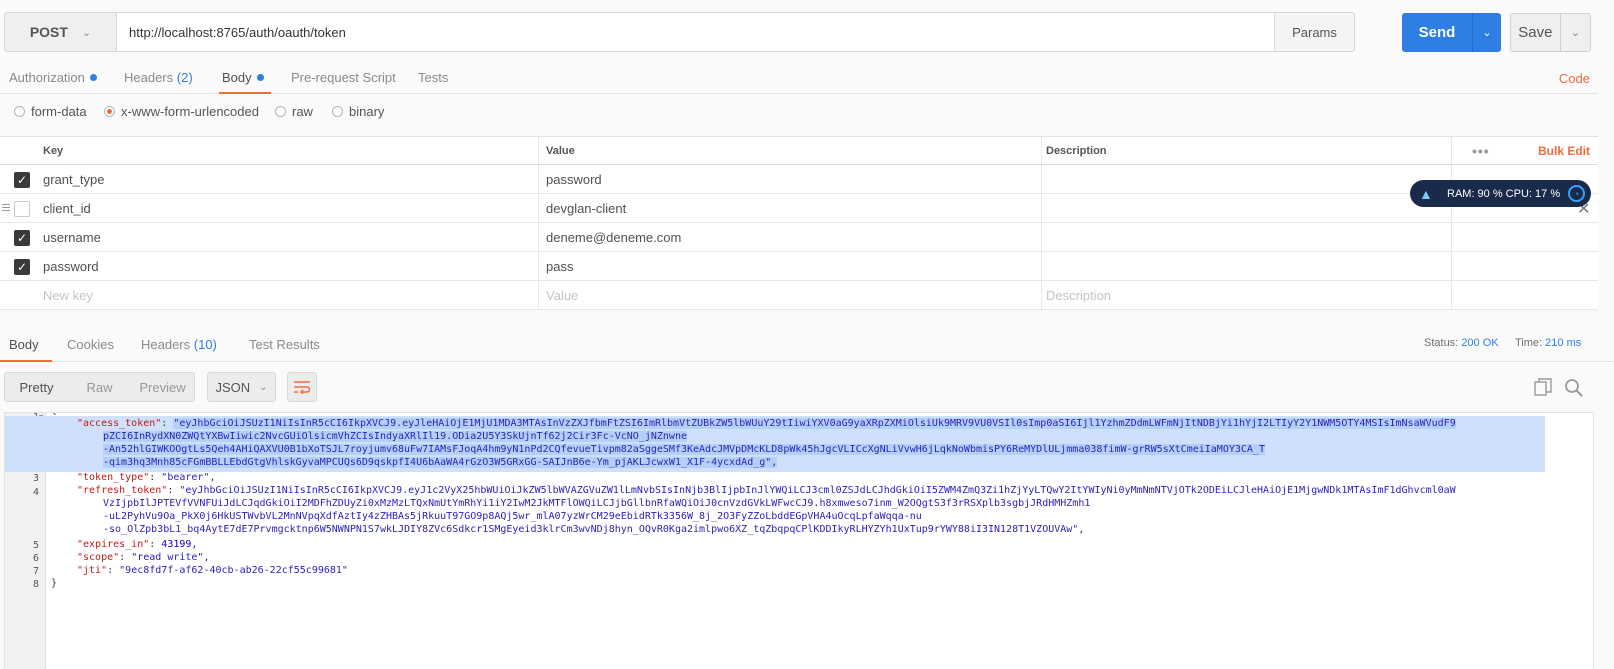 This screenshot has width=1614, height=669. What do you see at coordinates (92, 570) in the screenshot?
I see `json-key: "jti"` at bounding box center [92, 570].